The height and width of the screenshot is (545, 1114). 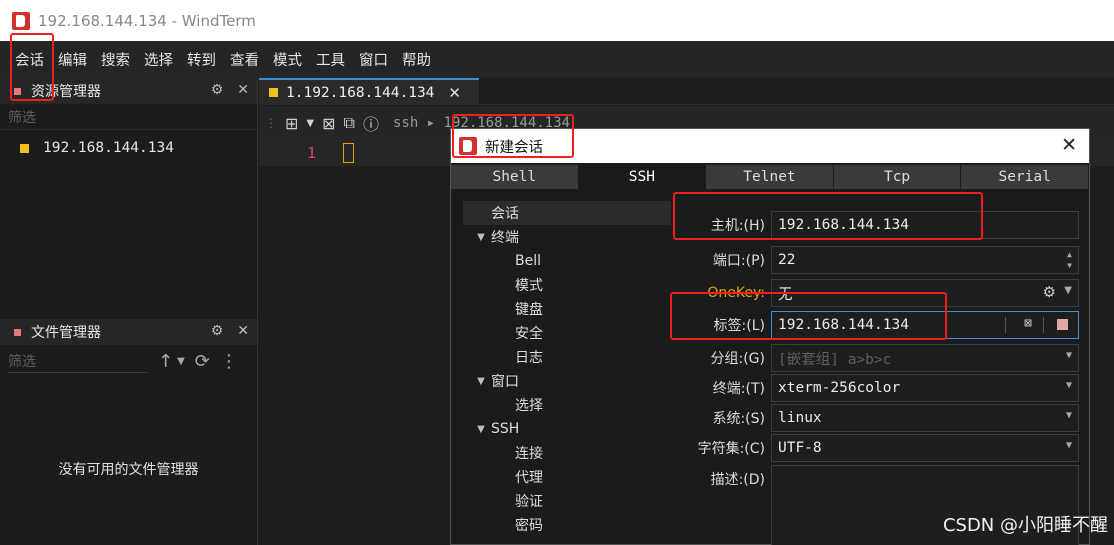 I want to click on tag-row: 标签:(L) 192.168.144.134 ⊠, so click(x=876, y=325).